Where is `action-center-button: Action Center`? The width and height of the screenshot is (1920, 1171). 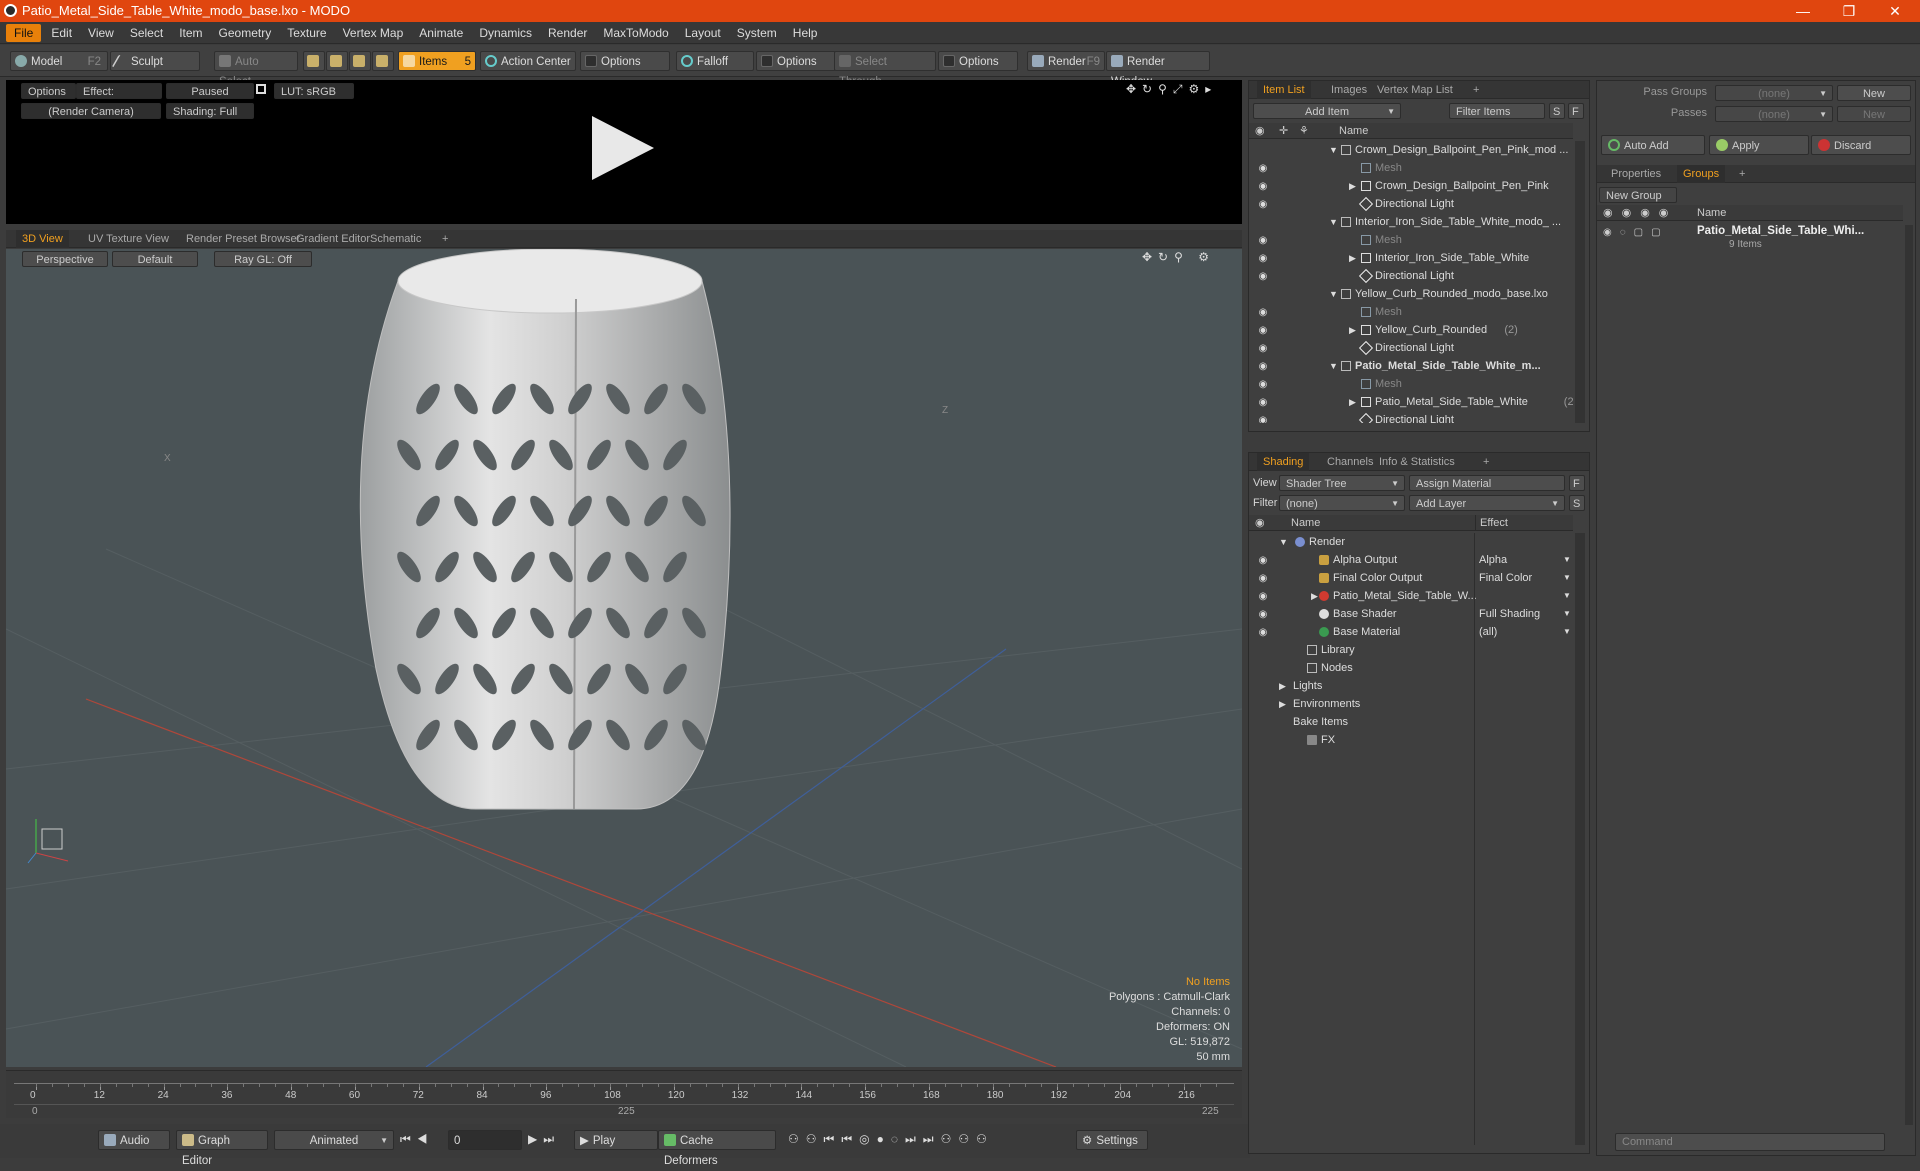 action-center-button: Action Center is located at coordinates (528, 61).